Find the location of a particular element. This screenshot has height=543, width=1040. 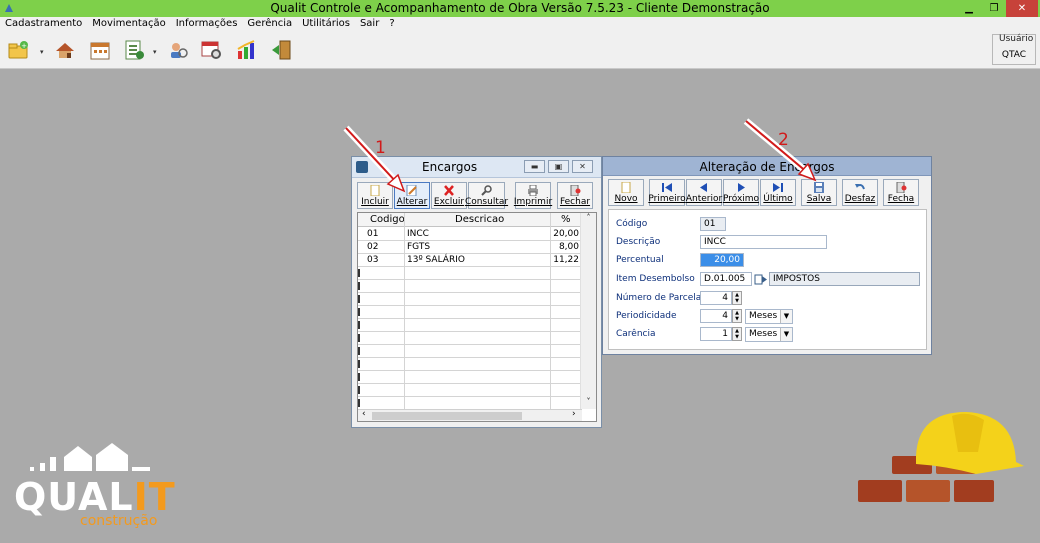

fecha-button: Fecha is located at coordinates (901, 192).